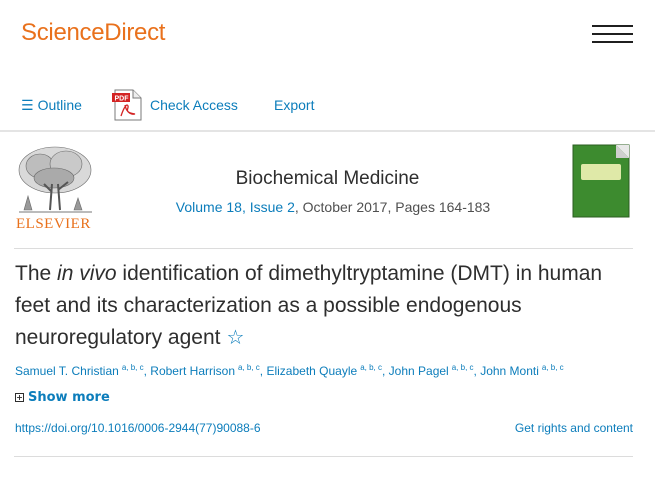 The height and width of the screenshot is (482, 655). What do you see at coordinates (122, 99) in the screenshot?
I see `svg-text: PDF` at bounding box center [122, 99].